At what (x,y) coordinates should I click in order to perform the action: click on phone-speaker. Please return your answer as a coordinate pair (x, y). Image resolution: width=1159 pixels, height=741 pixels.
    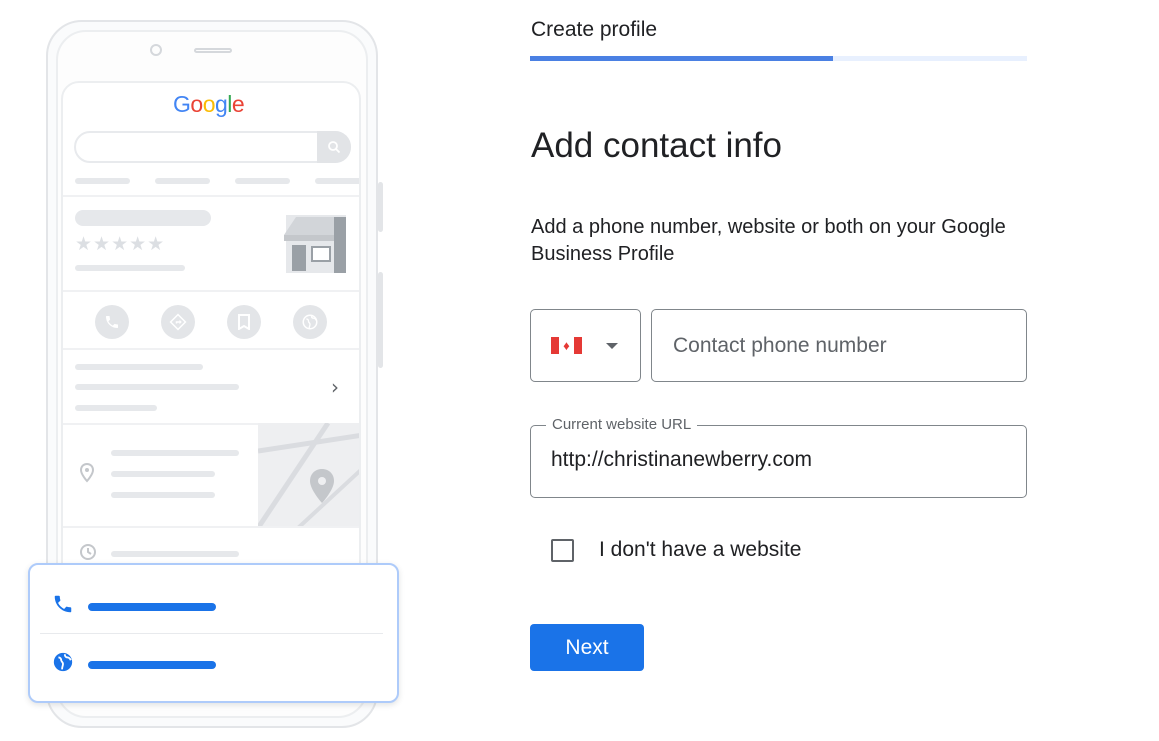
    Looking at the image, I should click on (213, 50).